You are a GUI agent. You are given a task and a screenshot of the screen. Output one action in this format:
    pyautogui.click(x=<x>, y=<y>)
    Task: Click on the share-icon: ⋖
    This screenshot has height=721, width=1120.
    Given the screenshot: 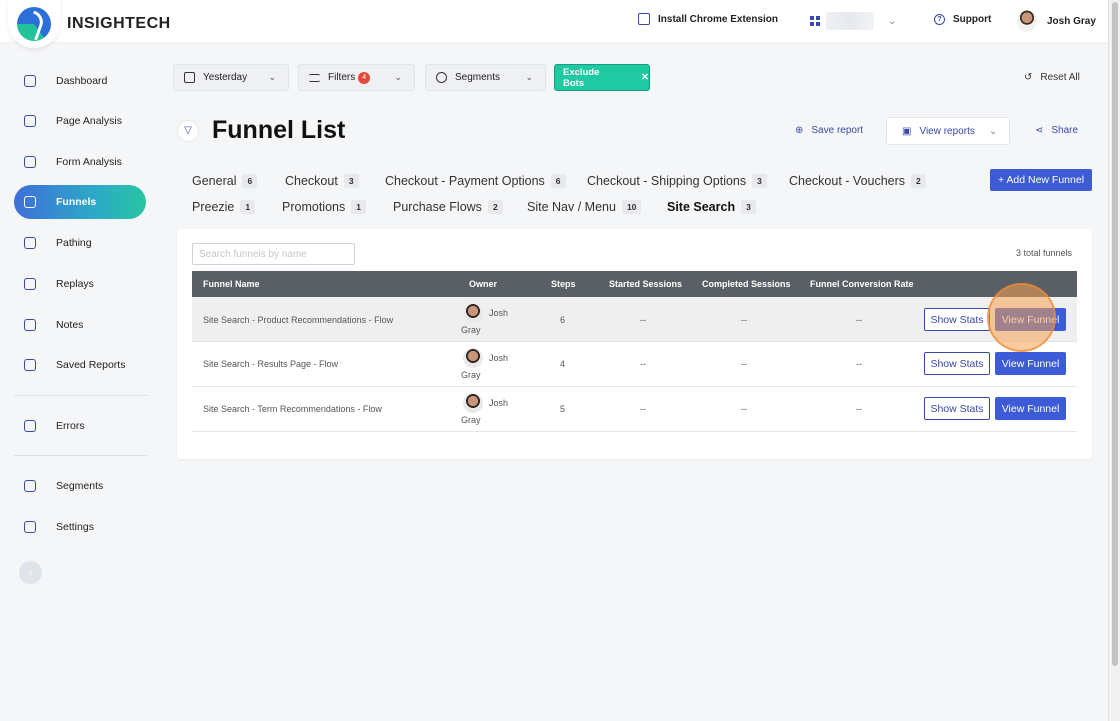 What is the action you would take?
    pyautogui.click(x=1039, y=130)
    